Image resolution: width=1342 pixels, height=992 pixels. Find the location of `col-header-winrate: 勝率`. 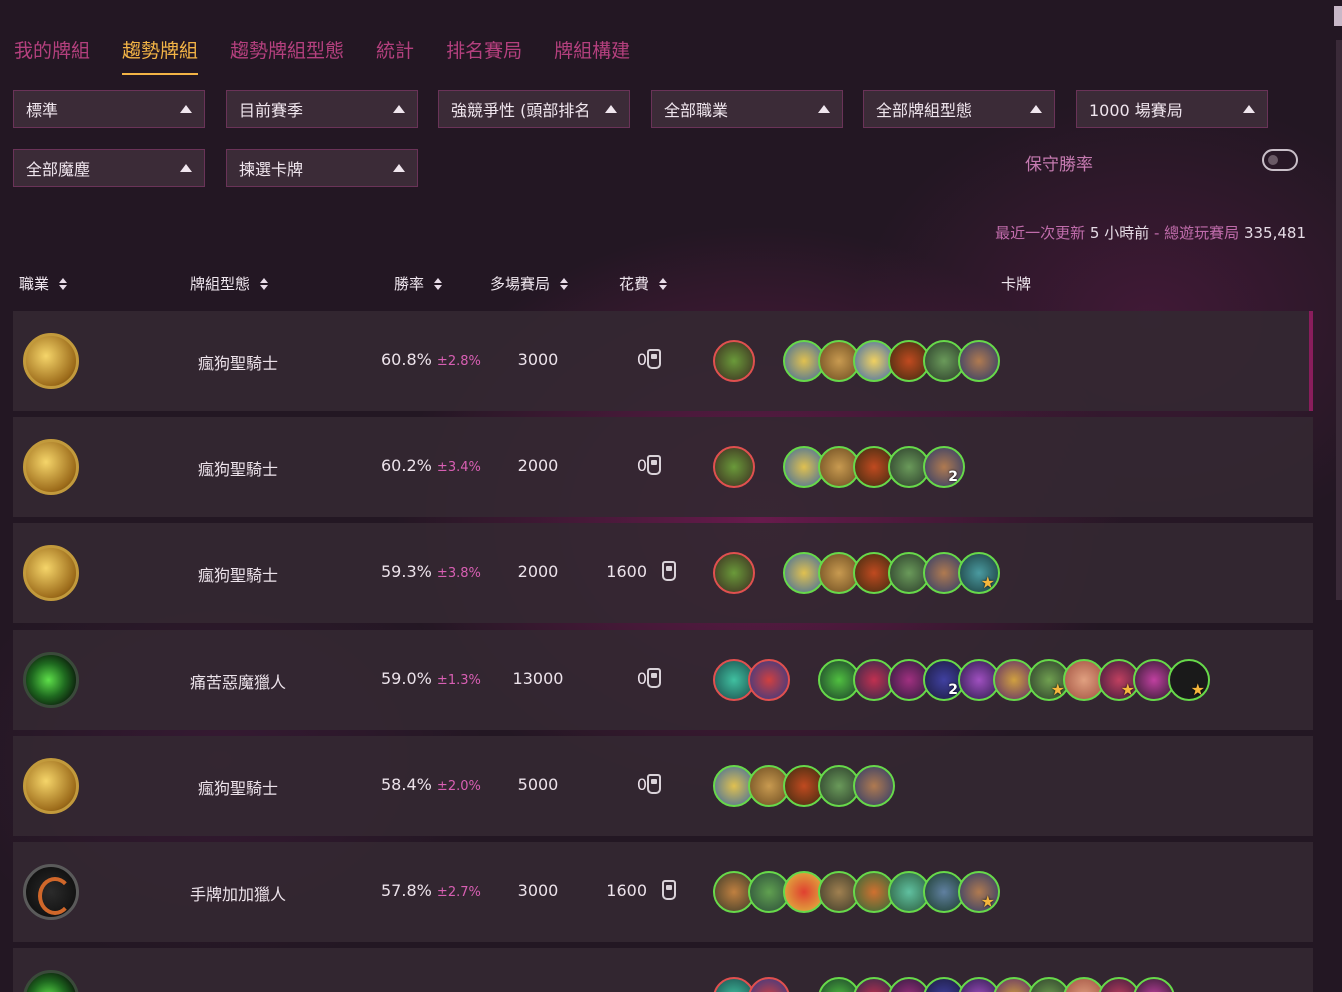

col-header-winrate: 勝率 is located at coordinates (418, 283).